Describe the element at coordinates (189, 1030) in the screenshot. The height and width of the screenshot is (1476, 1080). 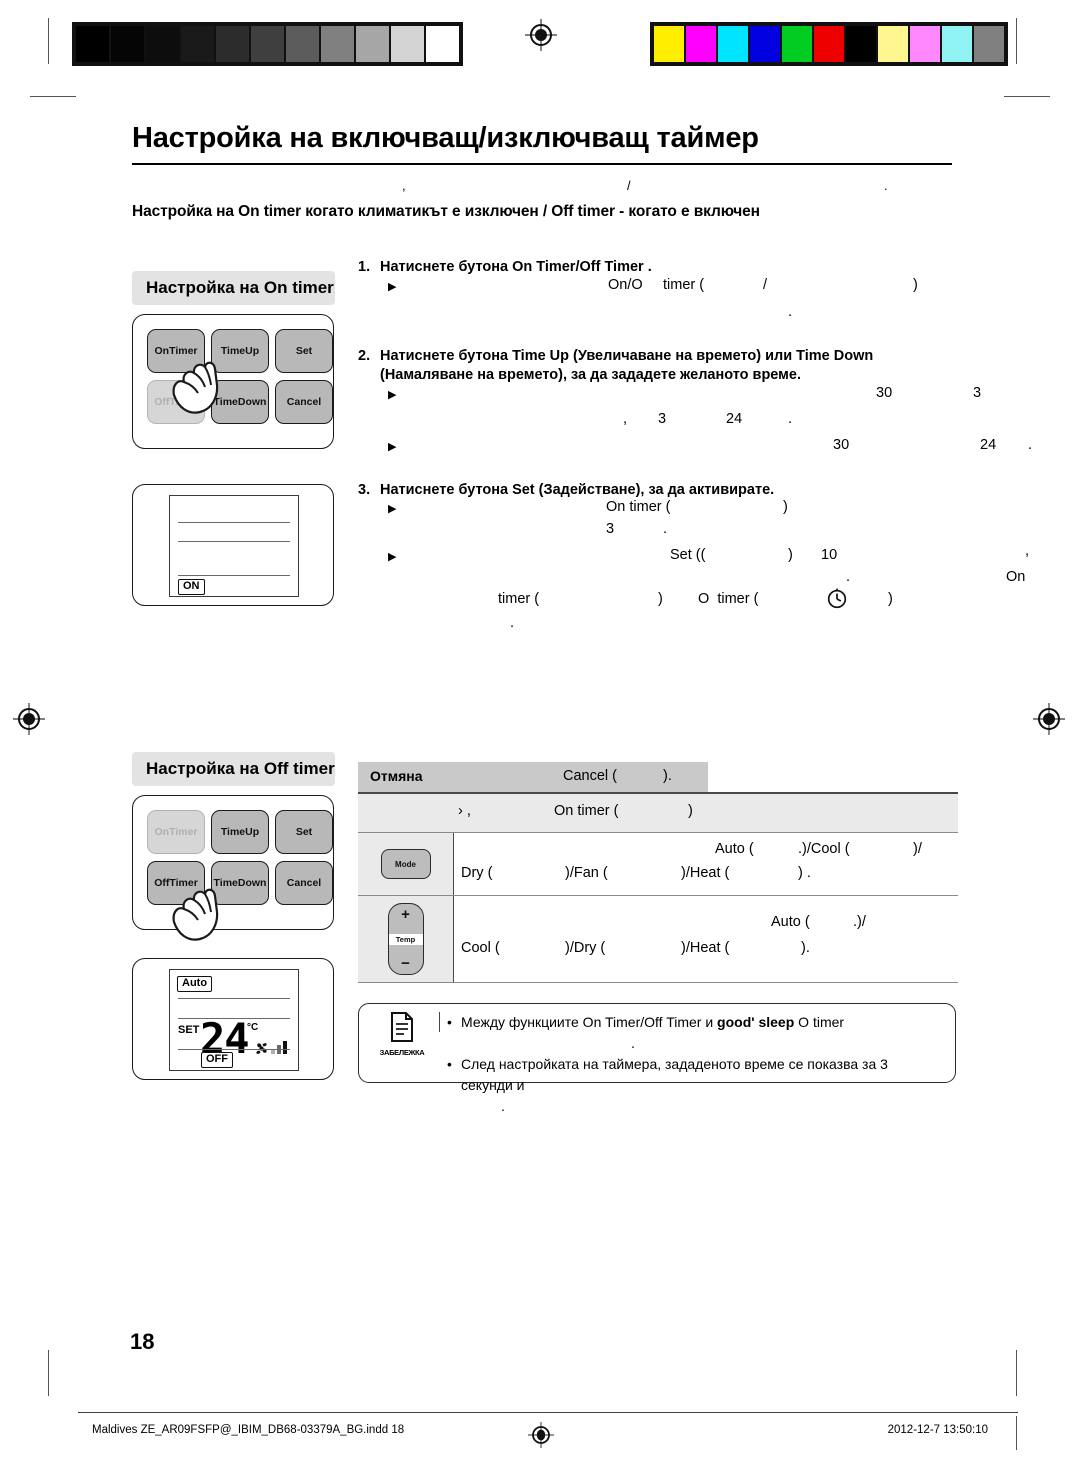
I see `lcd-set-label: SET` at that location.